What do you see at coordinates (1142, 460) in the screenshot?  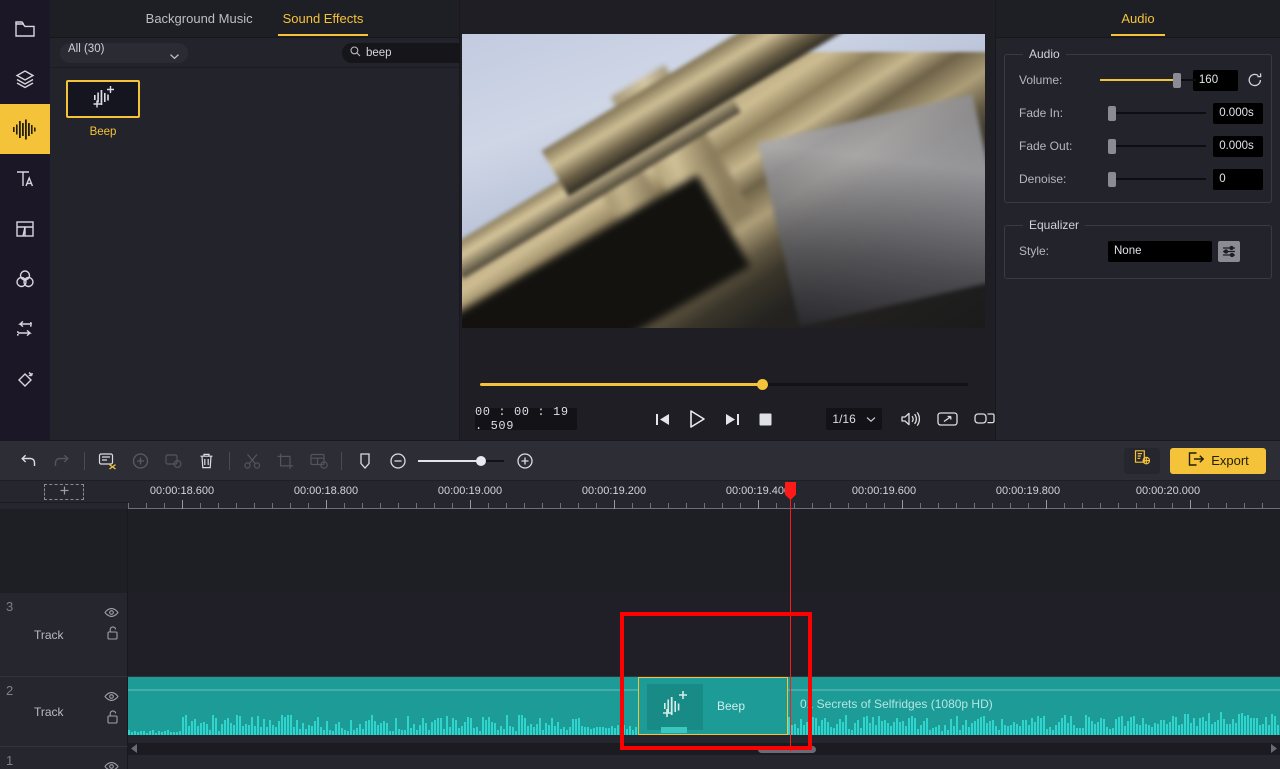 I see `project-settings-button` at bounding box center [1142, 460].